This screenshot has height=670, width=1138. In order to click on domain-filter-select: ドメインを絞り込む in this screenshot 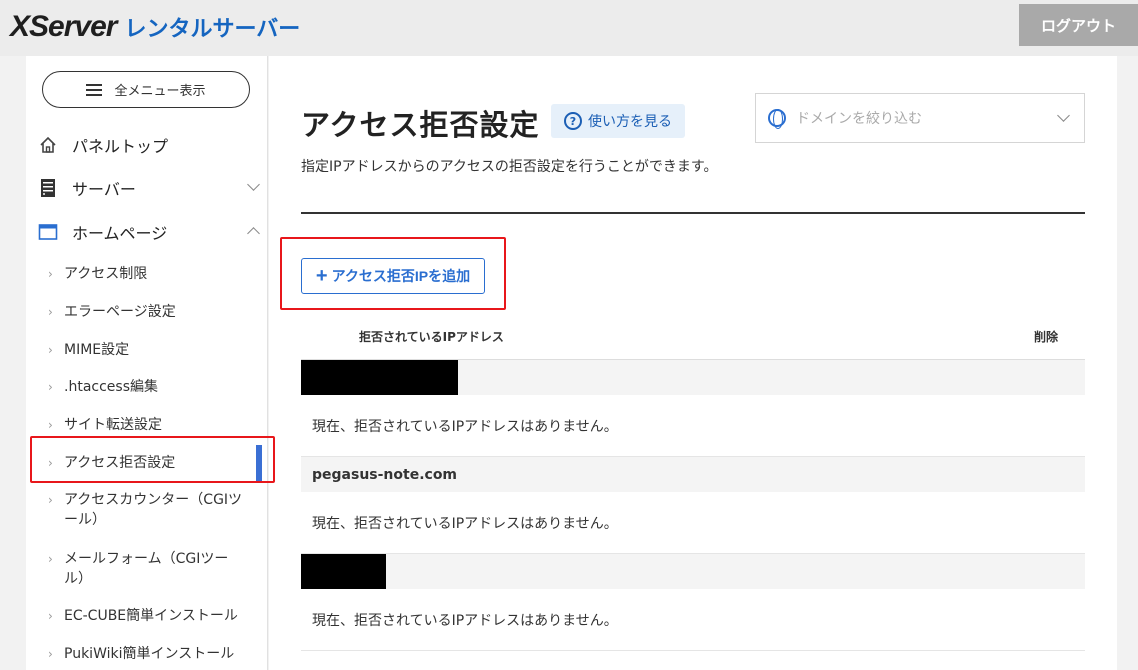, I will do `click(920, 118)`.